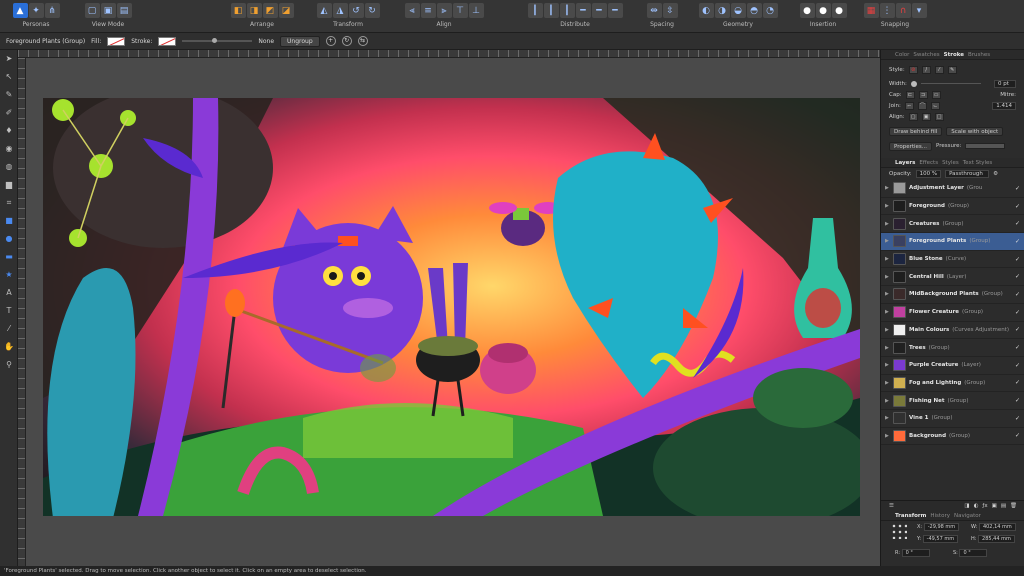 The image size is (1024, 576). Describe the element at coordinates (270, 10) in the screenshot. I see `arrange-forward-icon: ◩` at that location.